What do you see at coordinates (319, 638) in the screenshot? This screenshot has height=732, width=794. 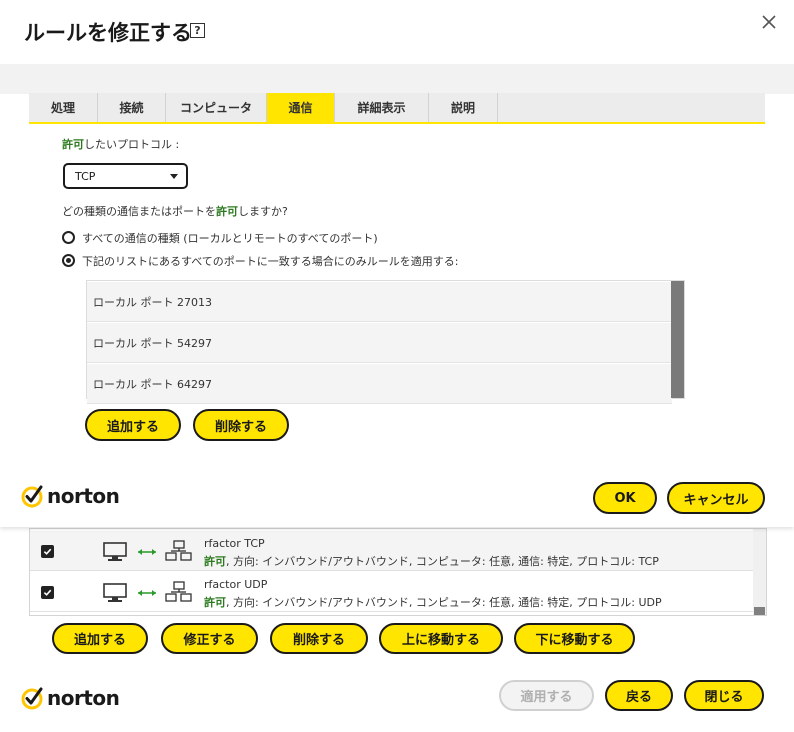 I see `delete-rule-button: 削除する` at bounding box center [319, 638].